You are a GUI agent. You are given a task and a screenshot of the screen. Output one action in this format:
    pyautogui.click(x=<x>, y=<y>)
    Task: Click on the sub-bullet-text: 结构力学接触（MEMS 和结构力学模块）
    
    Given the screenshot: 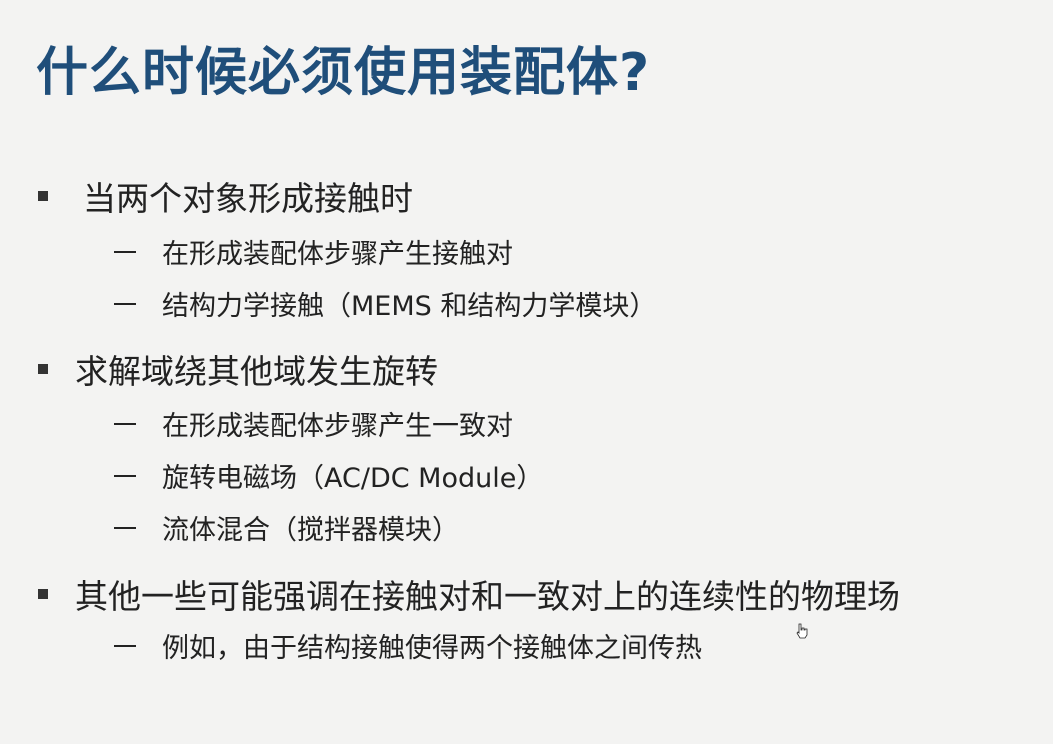 What is the action you would take?
    pyautogui.click(x=409, y=306)
    